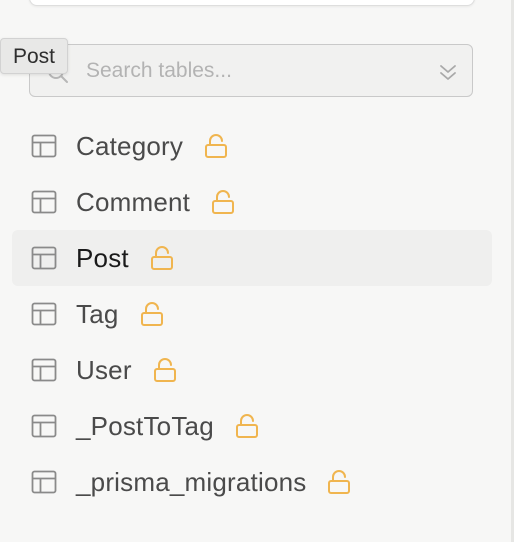 This screenshot has height=542, width=514. What do you see at coordinates (130, 145) in the screenshot?
I see `table-item-label: Category` at bounding box center [130, 145].